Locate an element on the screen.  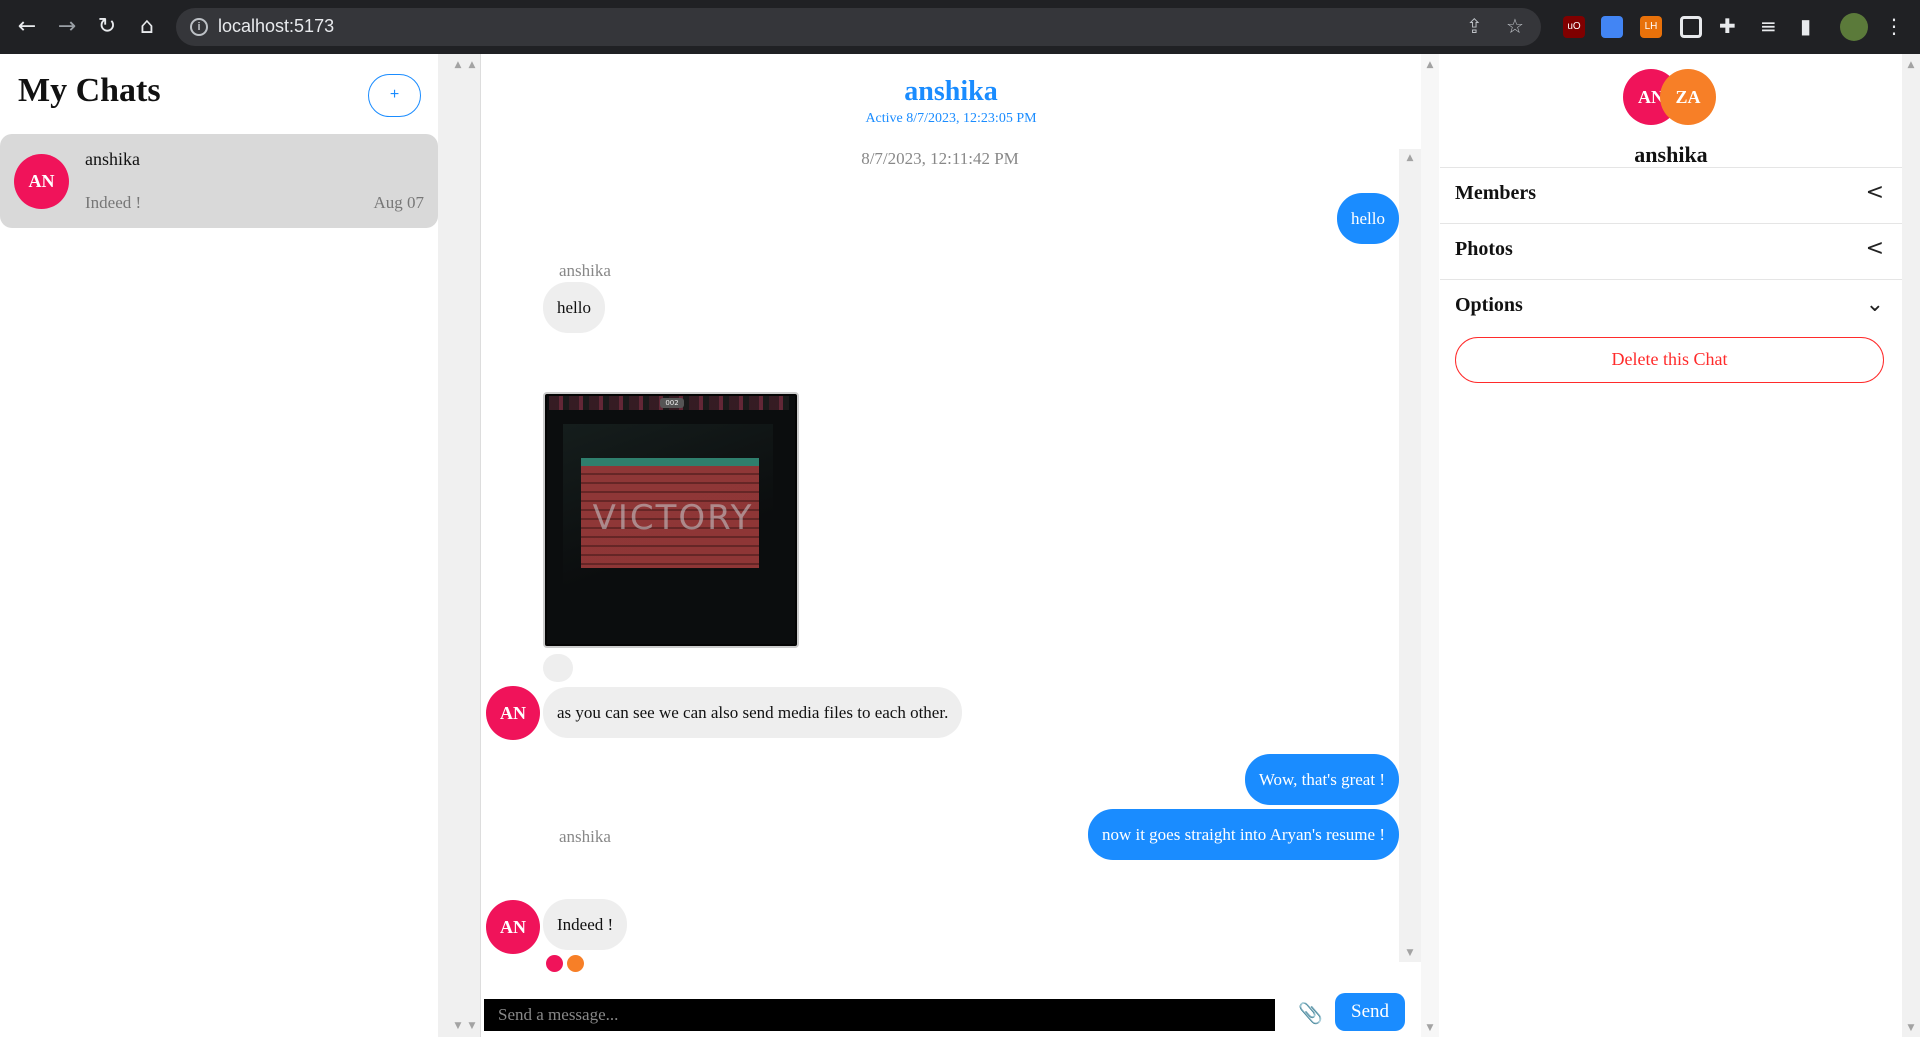
chat-panel-scrollbar: ▲ ▼ is located at coordinates (1430, 545).